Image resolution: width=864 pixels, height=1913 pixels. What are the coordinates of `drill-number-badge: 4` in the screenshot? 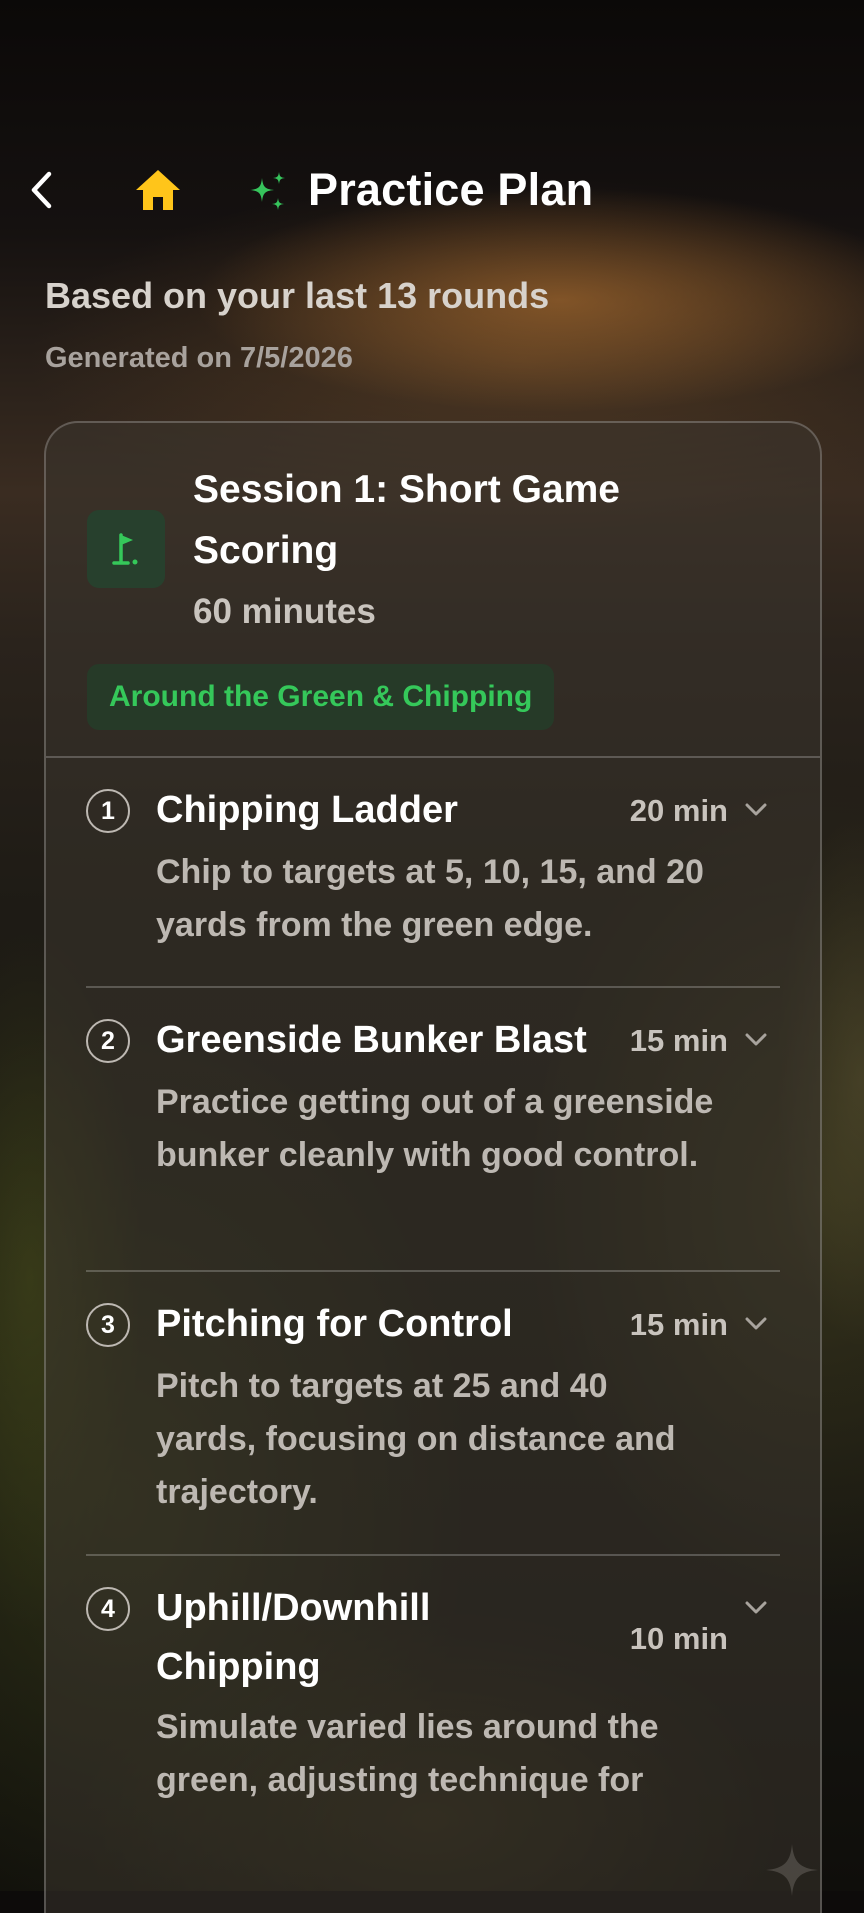 It's located at (108, 1609).